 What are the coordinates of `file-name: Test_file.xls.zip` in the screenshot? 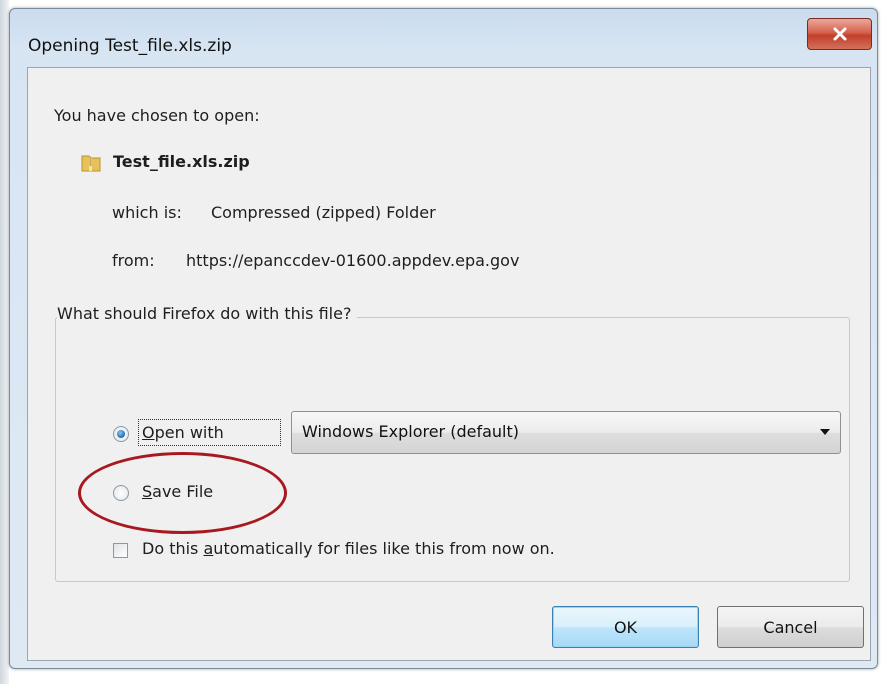 It's located at (181, 161).